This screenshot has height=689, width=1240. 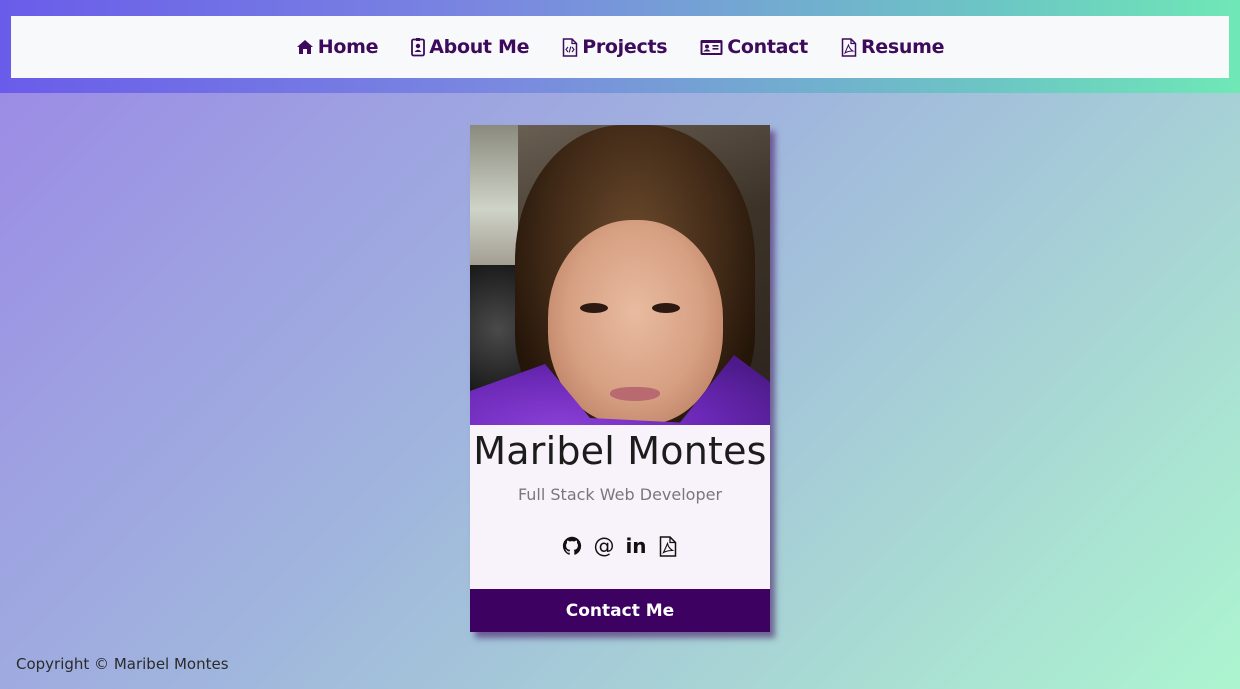 What do you see at coordinates (902, 47) in the screenshot?
I see `nav-resume-label: Resume` at bounding box center [902, 47].